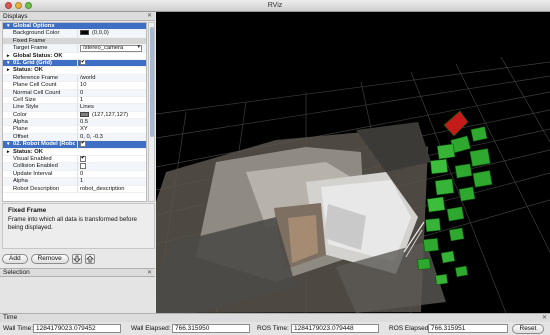  I want to click on property-row: Reference Frame/world, so click(74, 78).